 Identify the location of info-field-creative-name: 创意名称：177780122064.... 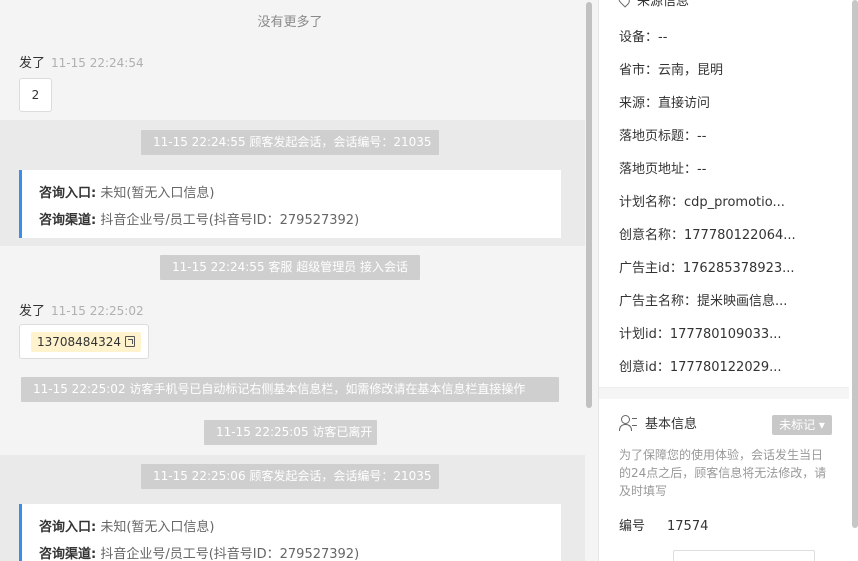
(707, 235).